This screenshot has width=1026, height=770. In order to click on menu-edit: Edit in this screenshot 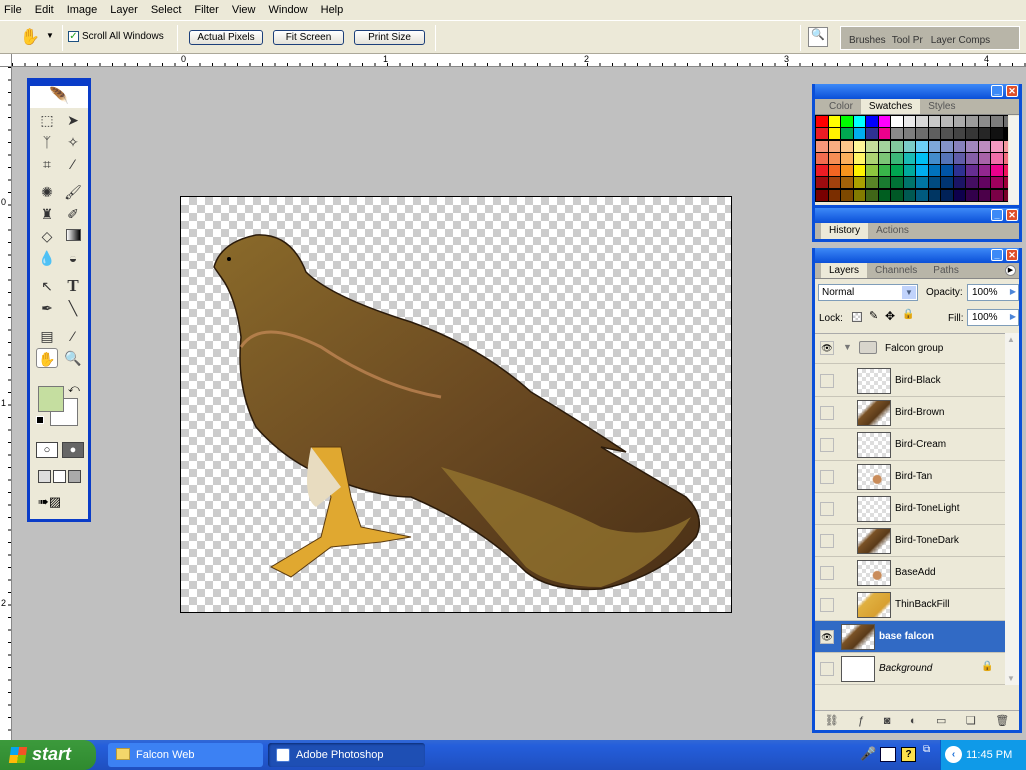, I will do `click(44, 10)`.